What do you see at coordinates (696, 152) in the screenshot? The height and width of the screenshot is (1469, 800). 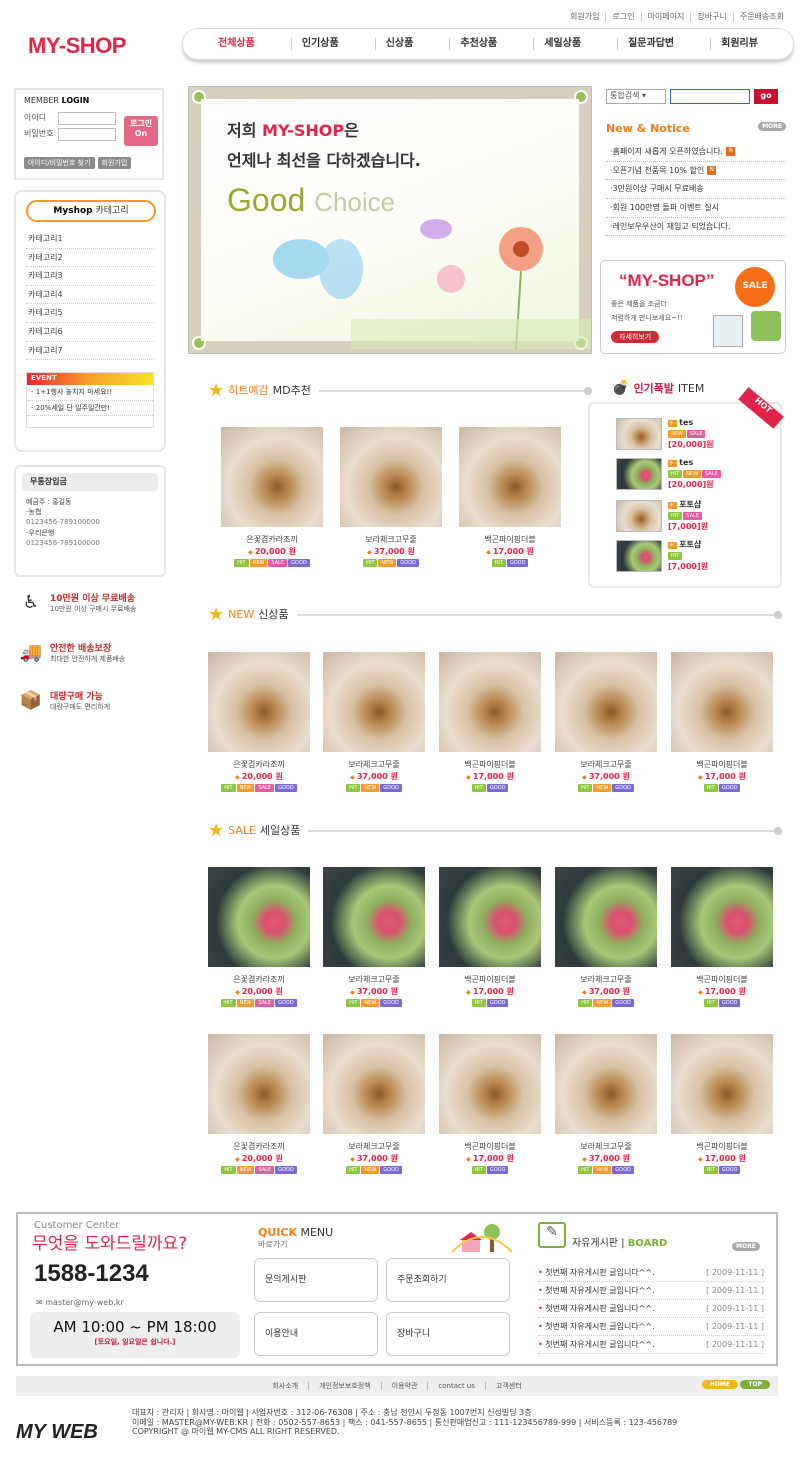 I see `notice-item: · 홈페이지 새롭게 오픈하였습니다. N` at bounding box center [696, 152].